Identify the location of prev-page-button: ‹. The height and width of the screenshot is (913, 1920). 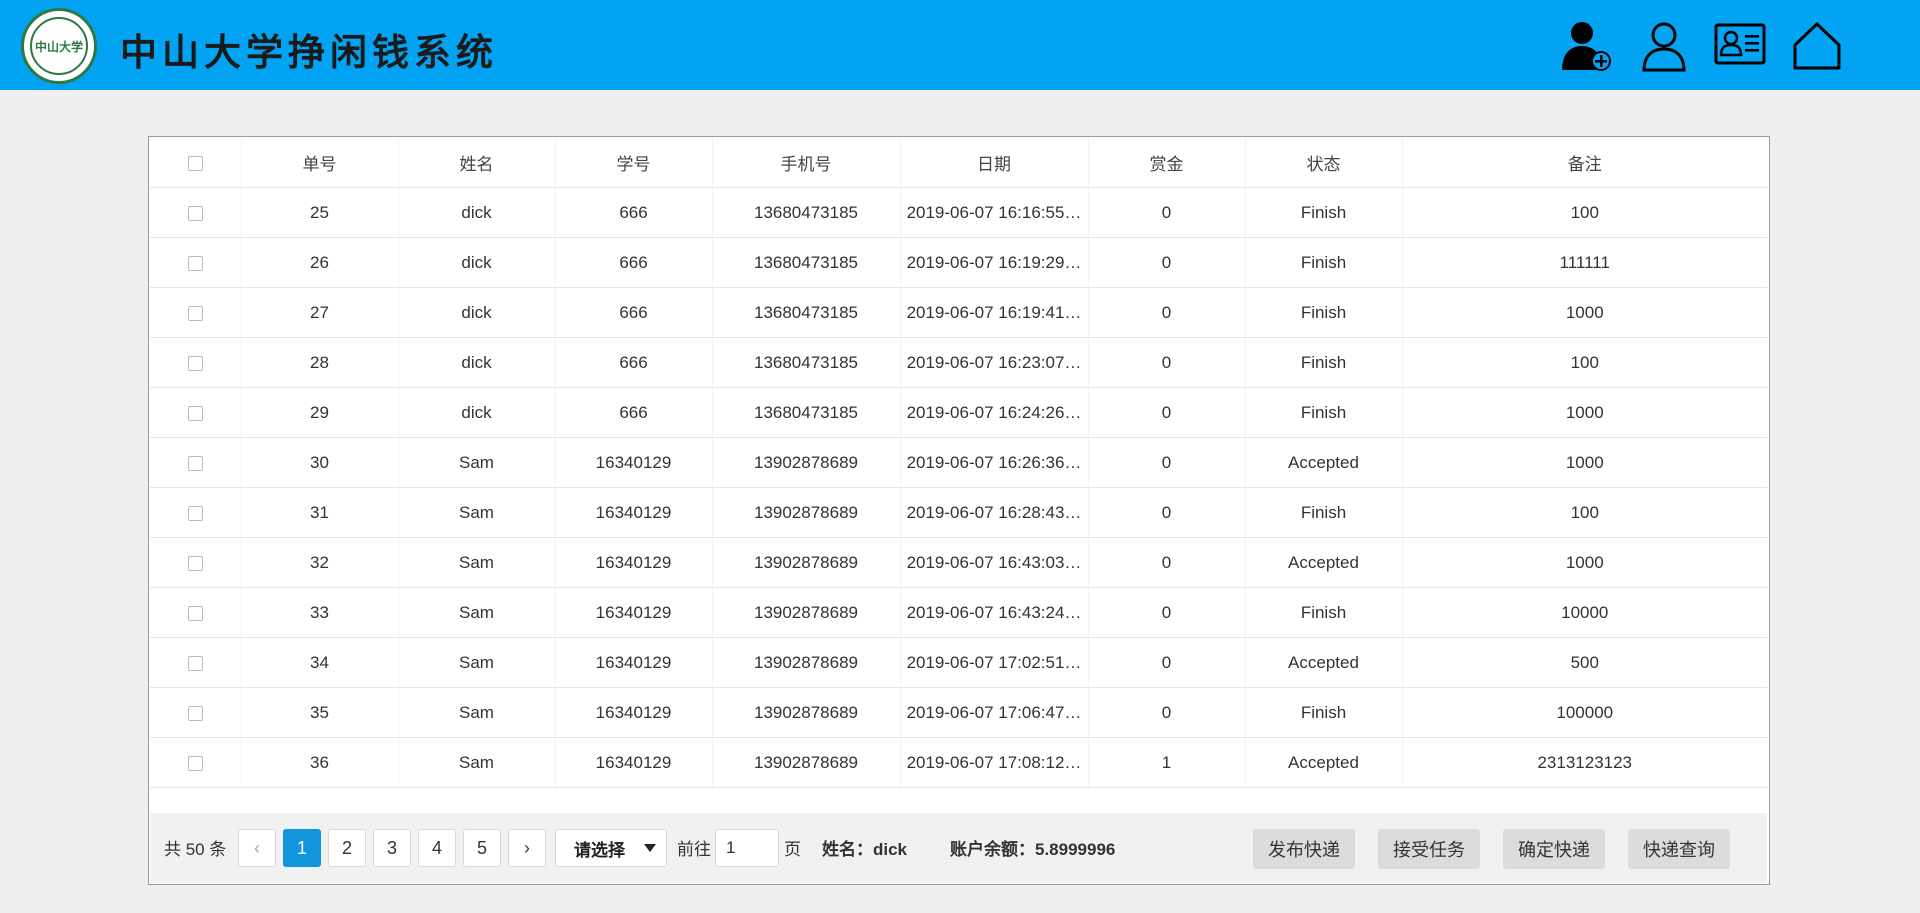
(257, 848).